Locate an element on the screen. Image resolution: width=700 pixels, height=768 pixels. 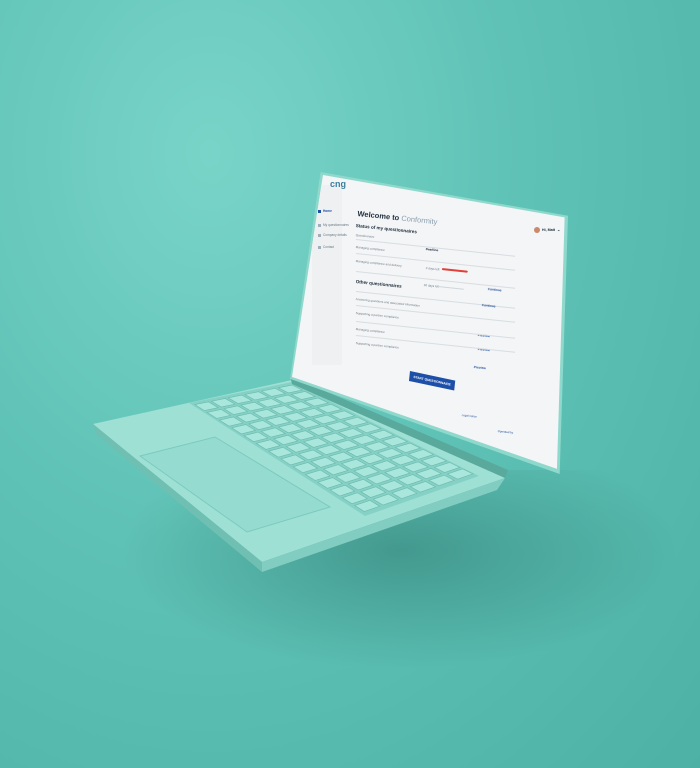
other-row-name: Managing compliance is located at coordinates (370, 331).